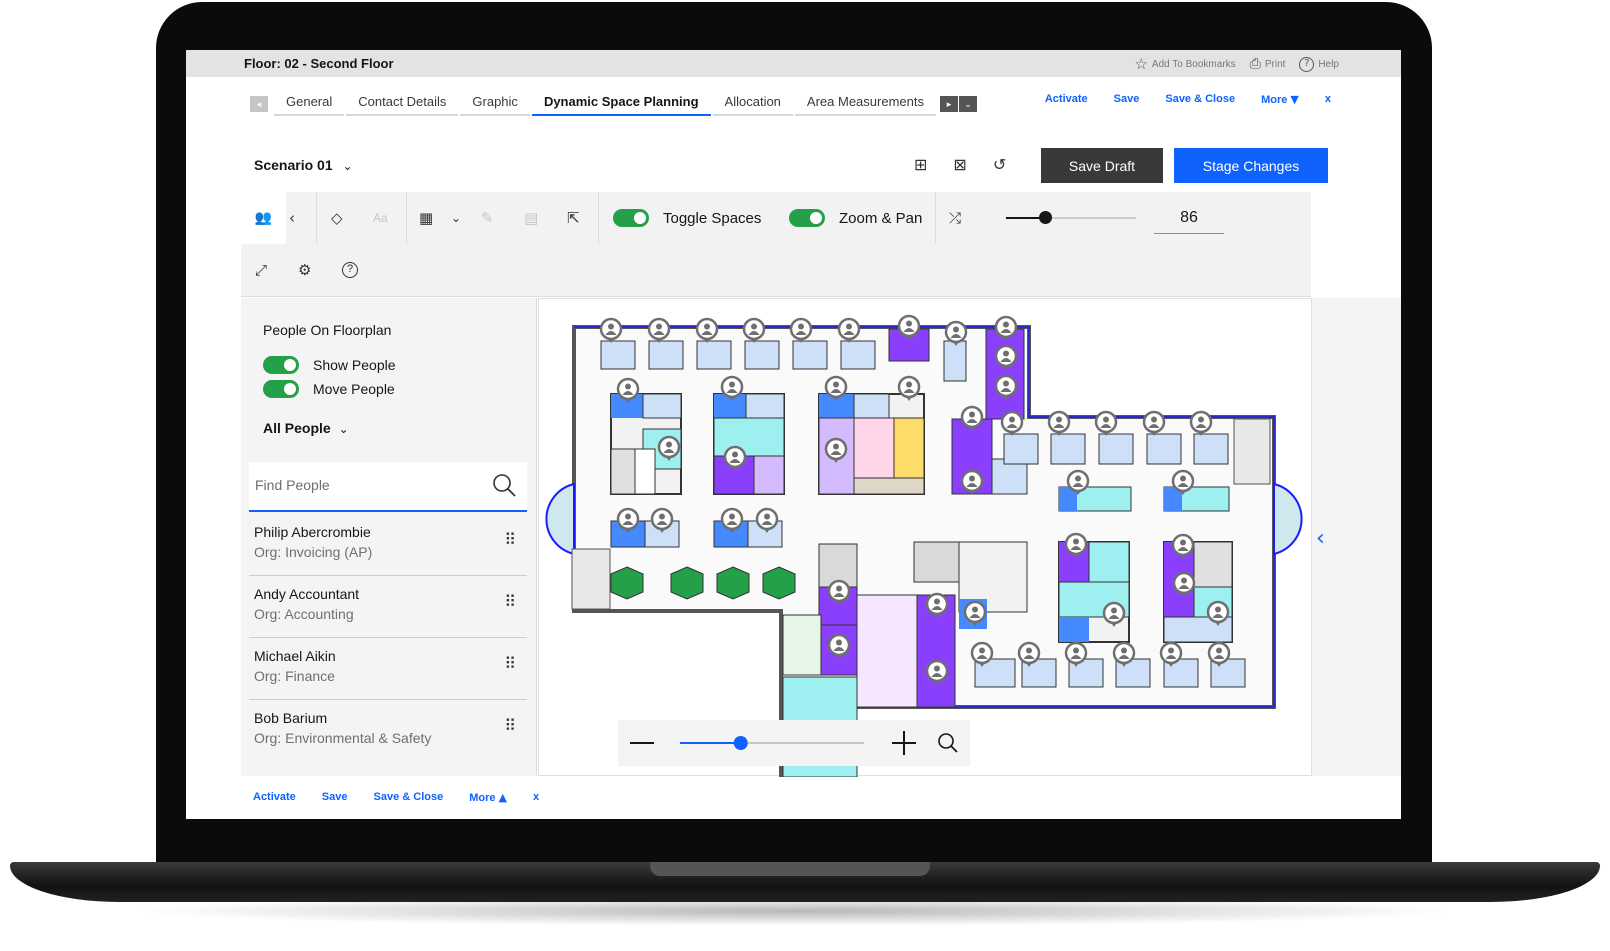 The image size is (1610, 951). What do you see at coordinates (1045, 217) in the screenshot?
I see `zoom-slider-handle` at bounding box center [1045, 217].